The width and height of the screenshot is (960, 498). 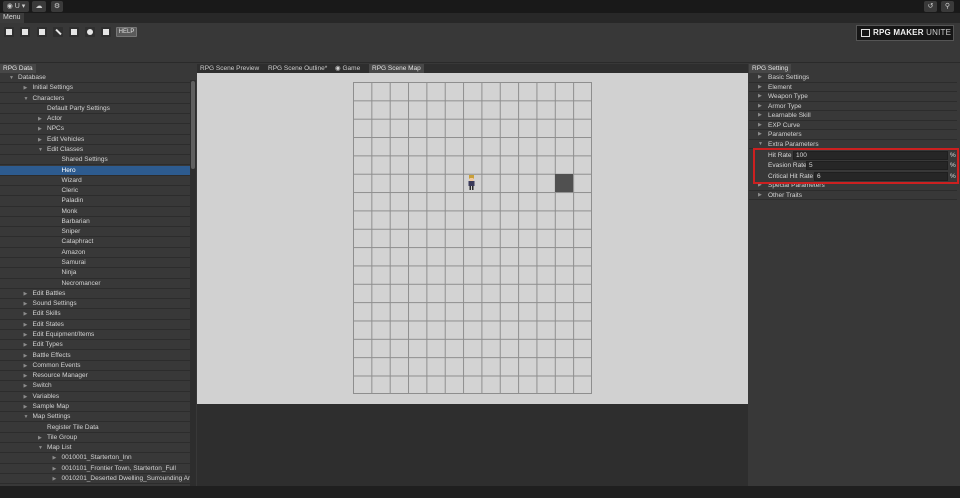 I want to click on tree-item: ▶ Edit Equipment/Items, so click(x=95, y=335).